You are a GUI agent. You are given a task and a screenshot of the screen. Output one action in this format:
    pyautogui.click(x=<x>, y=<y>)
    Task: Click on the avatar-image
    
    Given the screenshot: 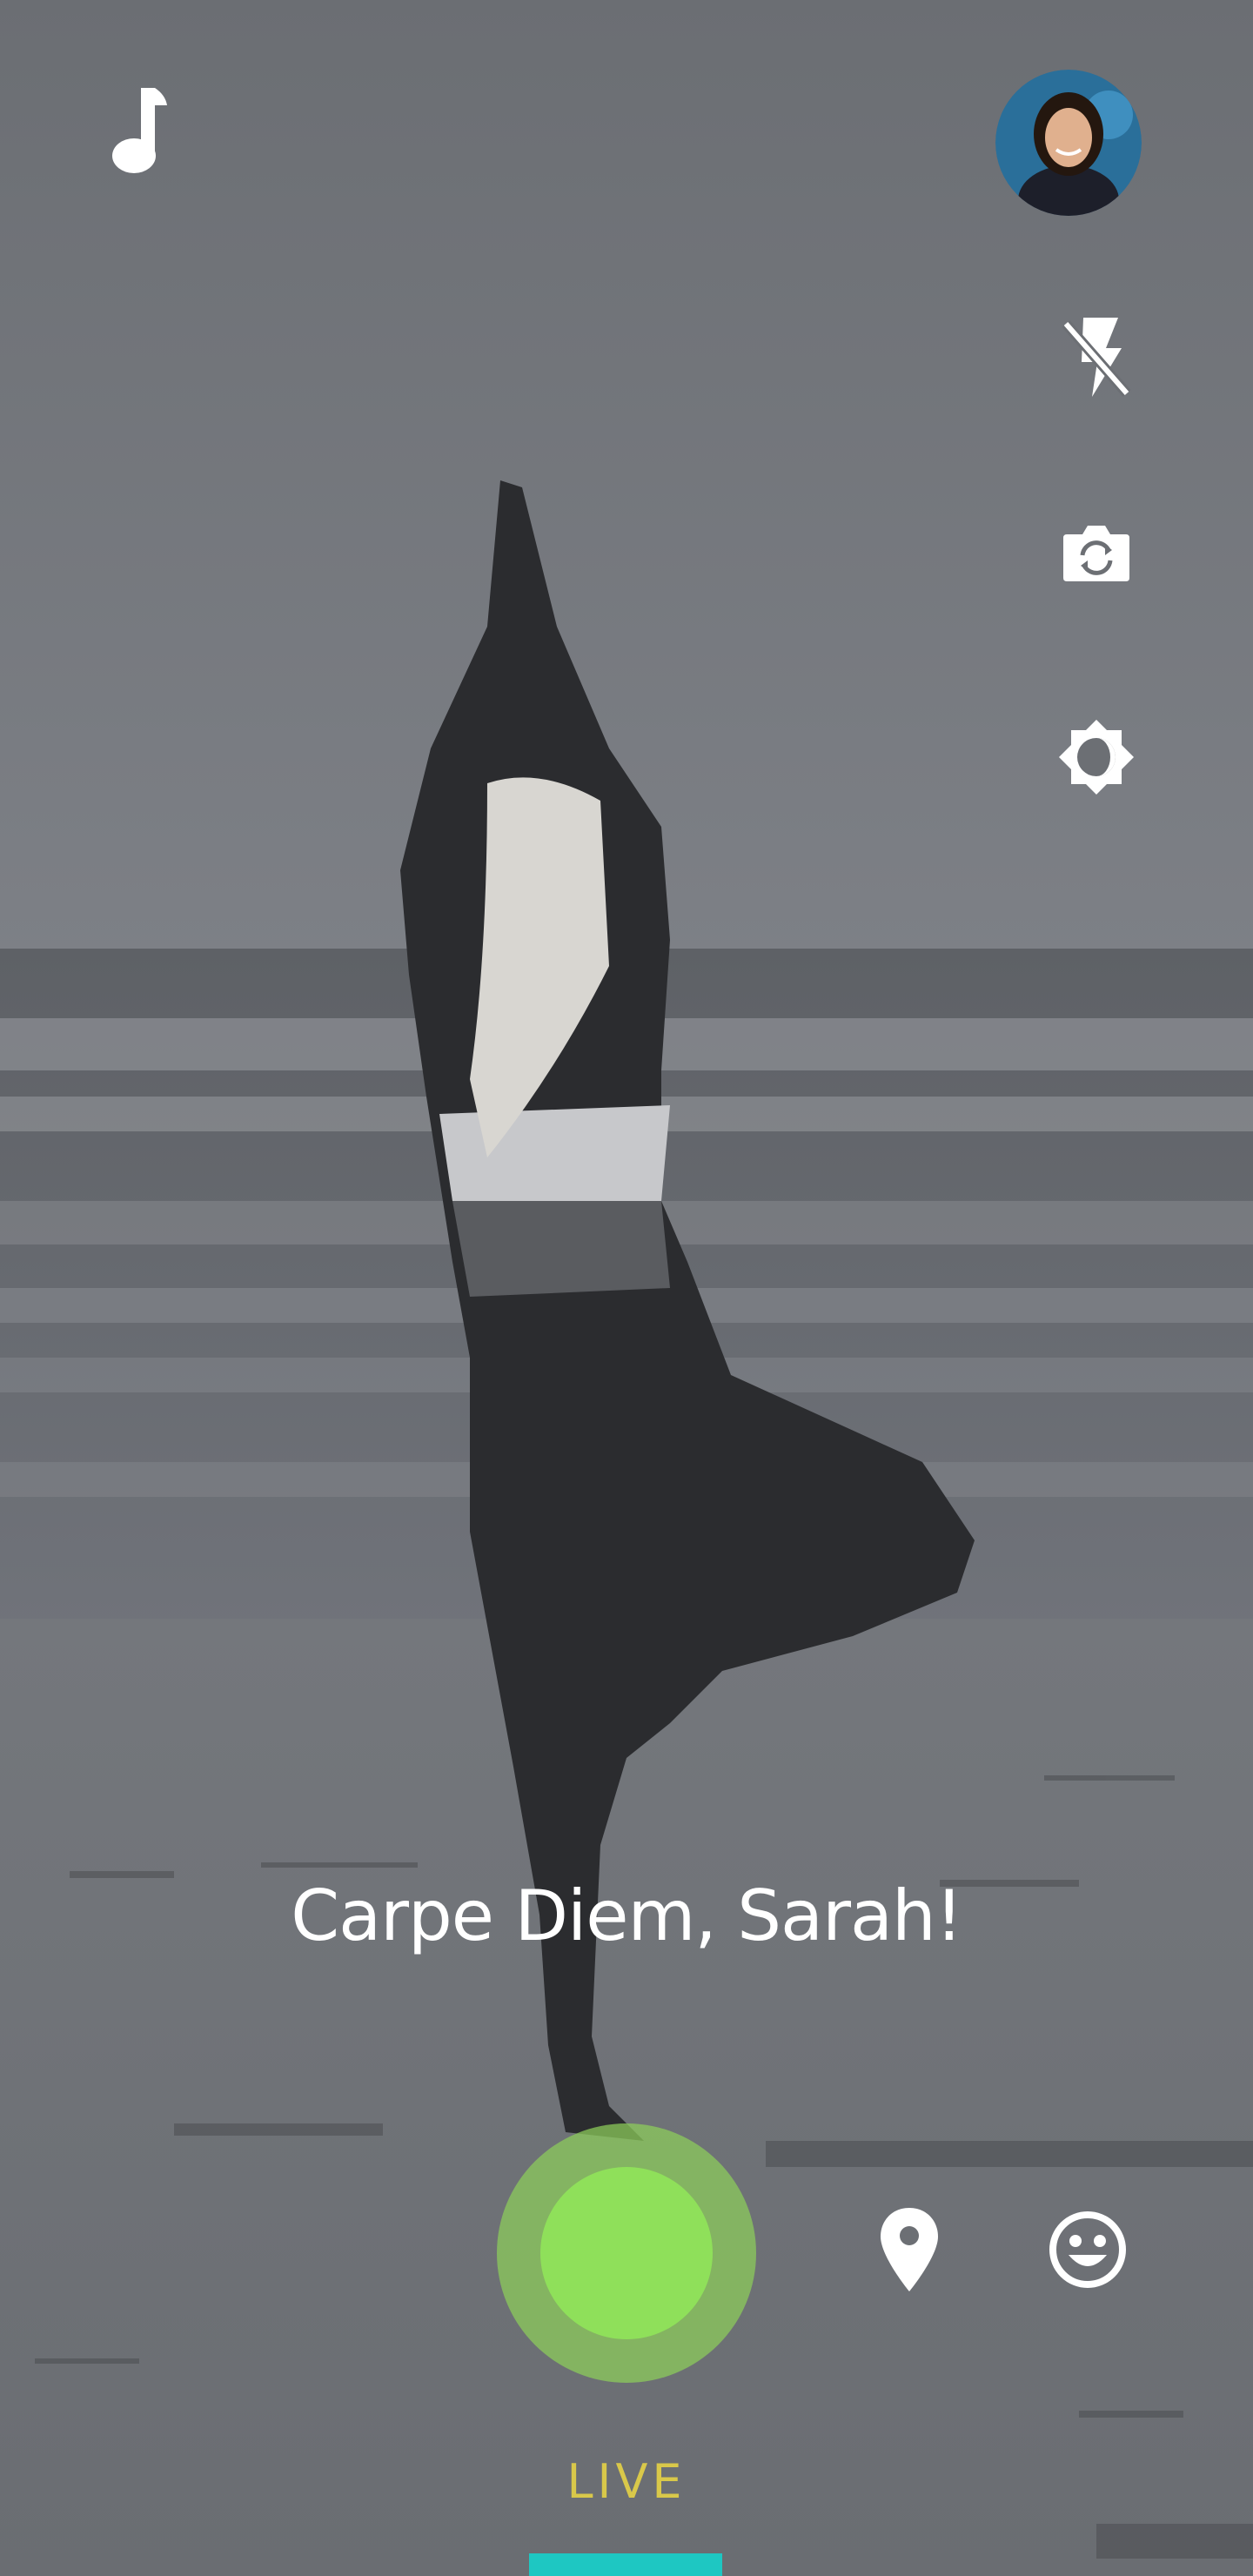 What is the action you would take?
    pyautogui.click(x=1068, y=143)
    